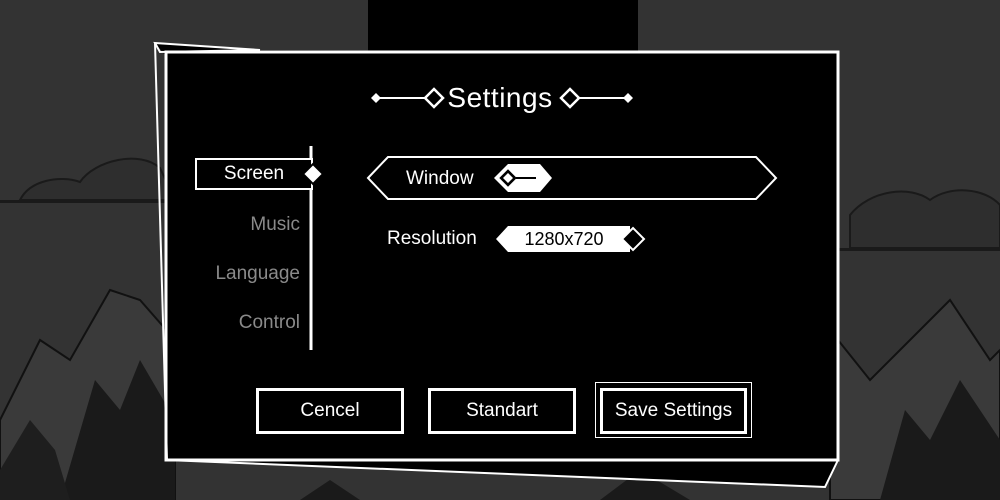 This screenshot has height=500, width=1000. I want to click on cancel-button: Cencel, so click(330, 411).